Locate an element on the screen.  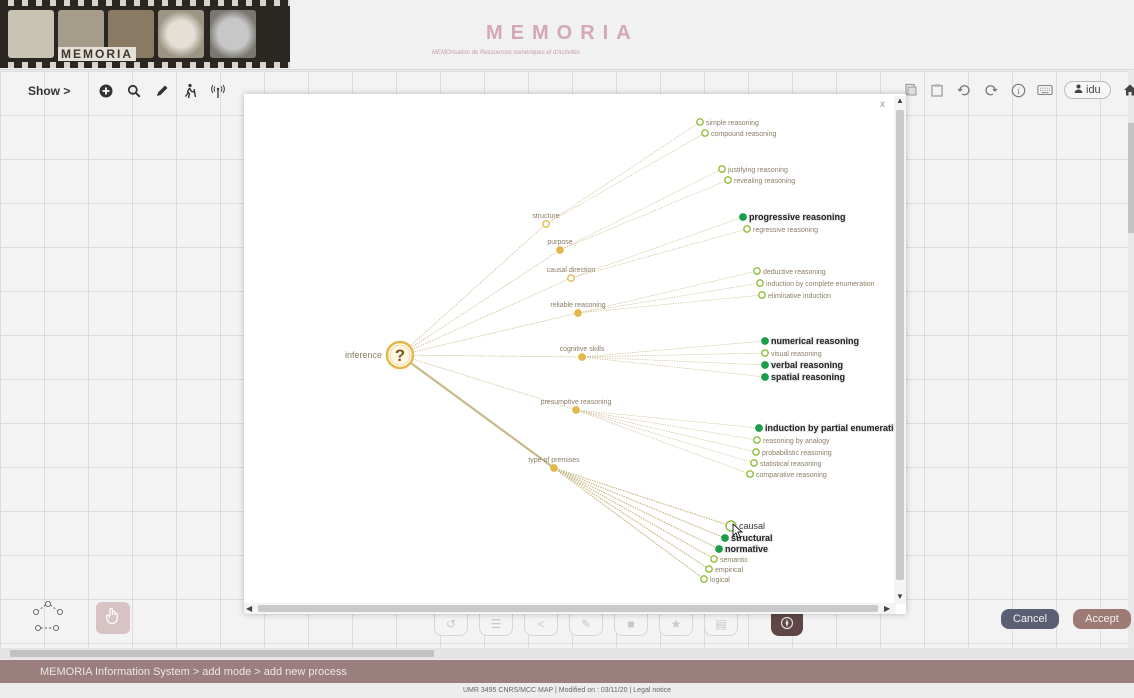
category-label: reliable reasoning is located at coordinates (577, 305).